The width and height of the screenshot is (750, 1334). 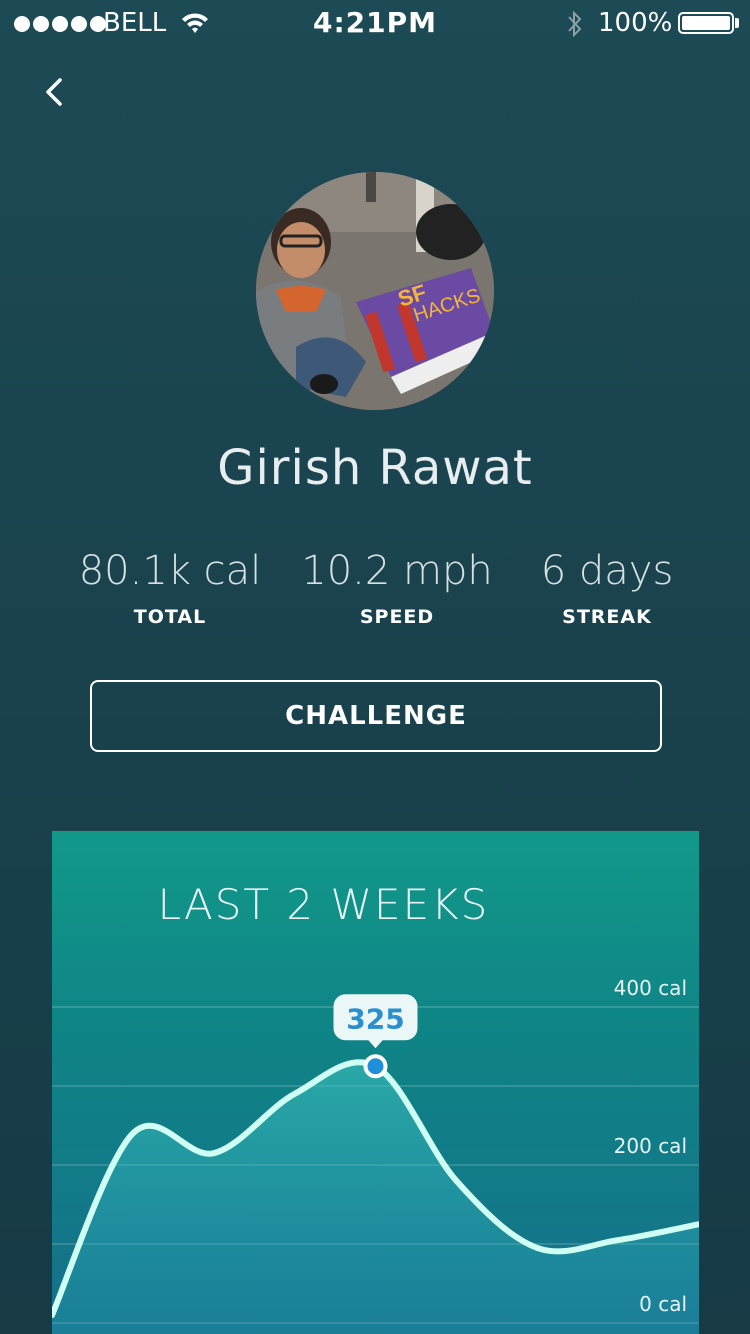 What do you see at coordinates (706, 23) in the screenshot?
I see `battery-icon` at bounding box center [706, 23].